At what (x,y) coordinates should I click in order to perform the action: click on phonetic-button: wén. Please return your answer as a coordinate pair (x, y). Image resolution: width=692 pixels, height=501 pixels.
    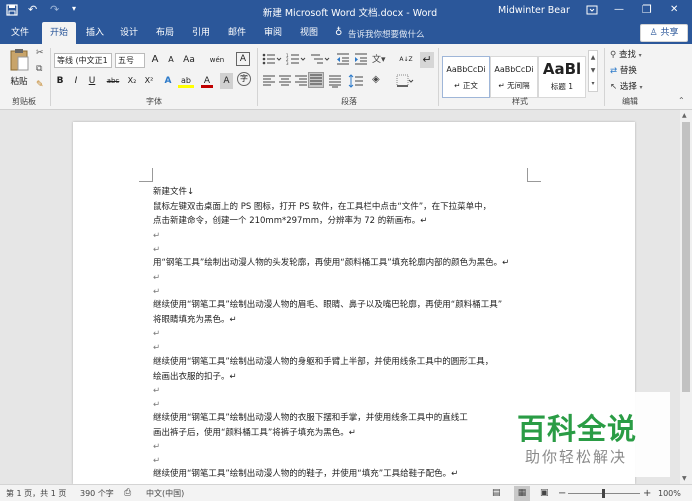
    Looking at the image, I should click on (217, 60).